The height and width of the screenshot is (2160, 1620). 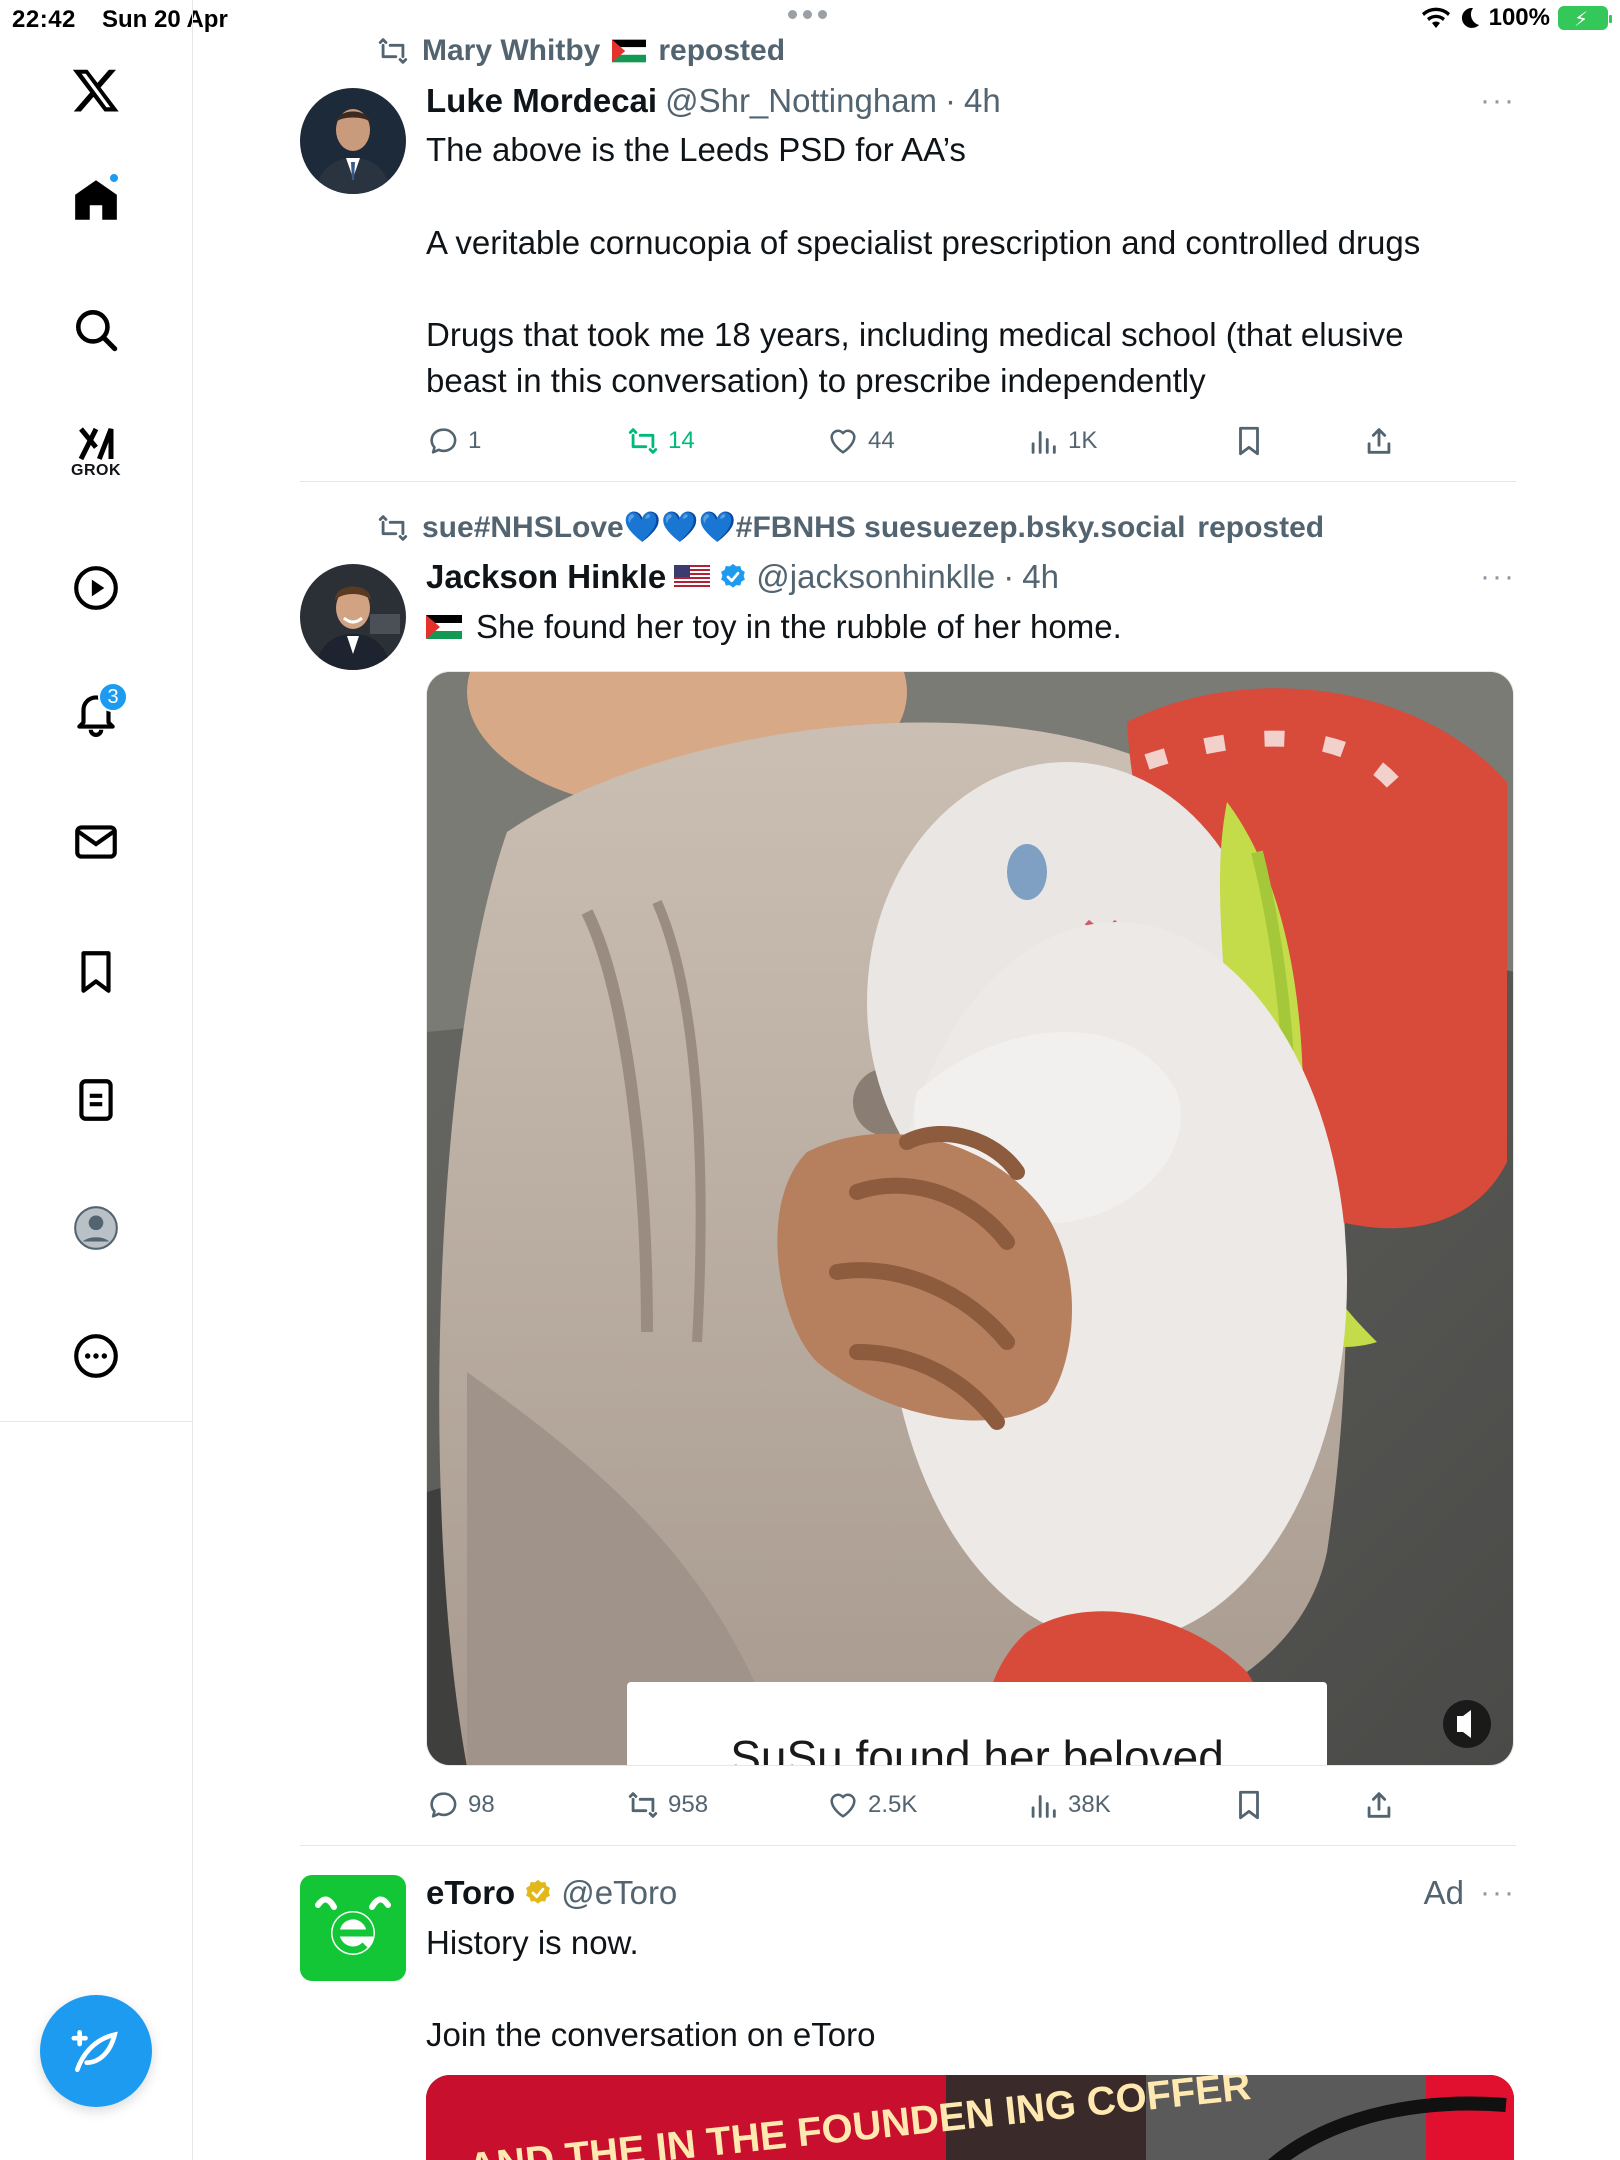 What do you see at coordinates (475, 440) in the screenshot?
I see `reply-count: 1` at bounding box center [475, 440].